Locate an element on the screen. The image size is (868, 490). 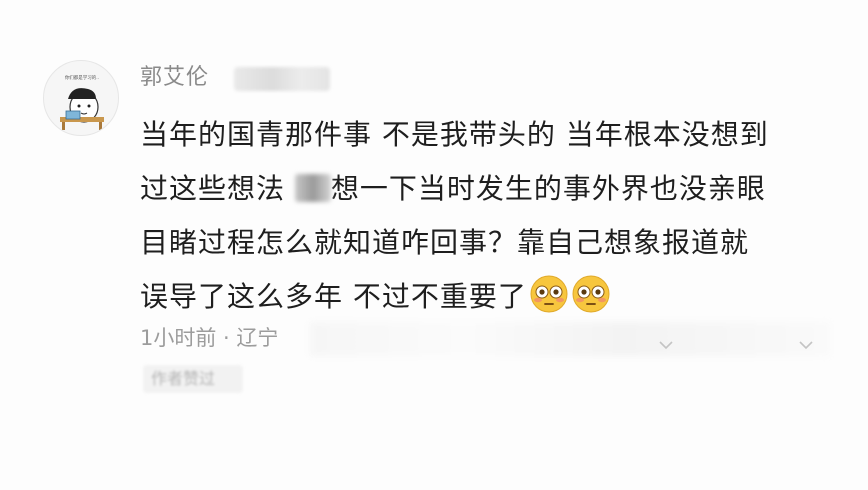
avatar-cartoon-icon: 你们都是学习的.. is located at coordinates (82, 102).